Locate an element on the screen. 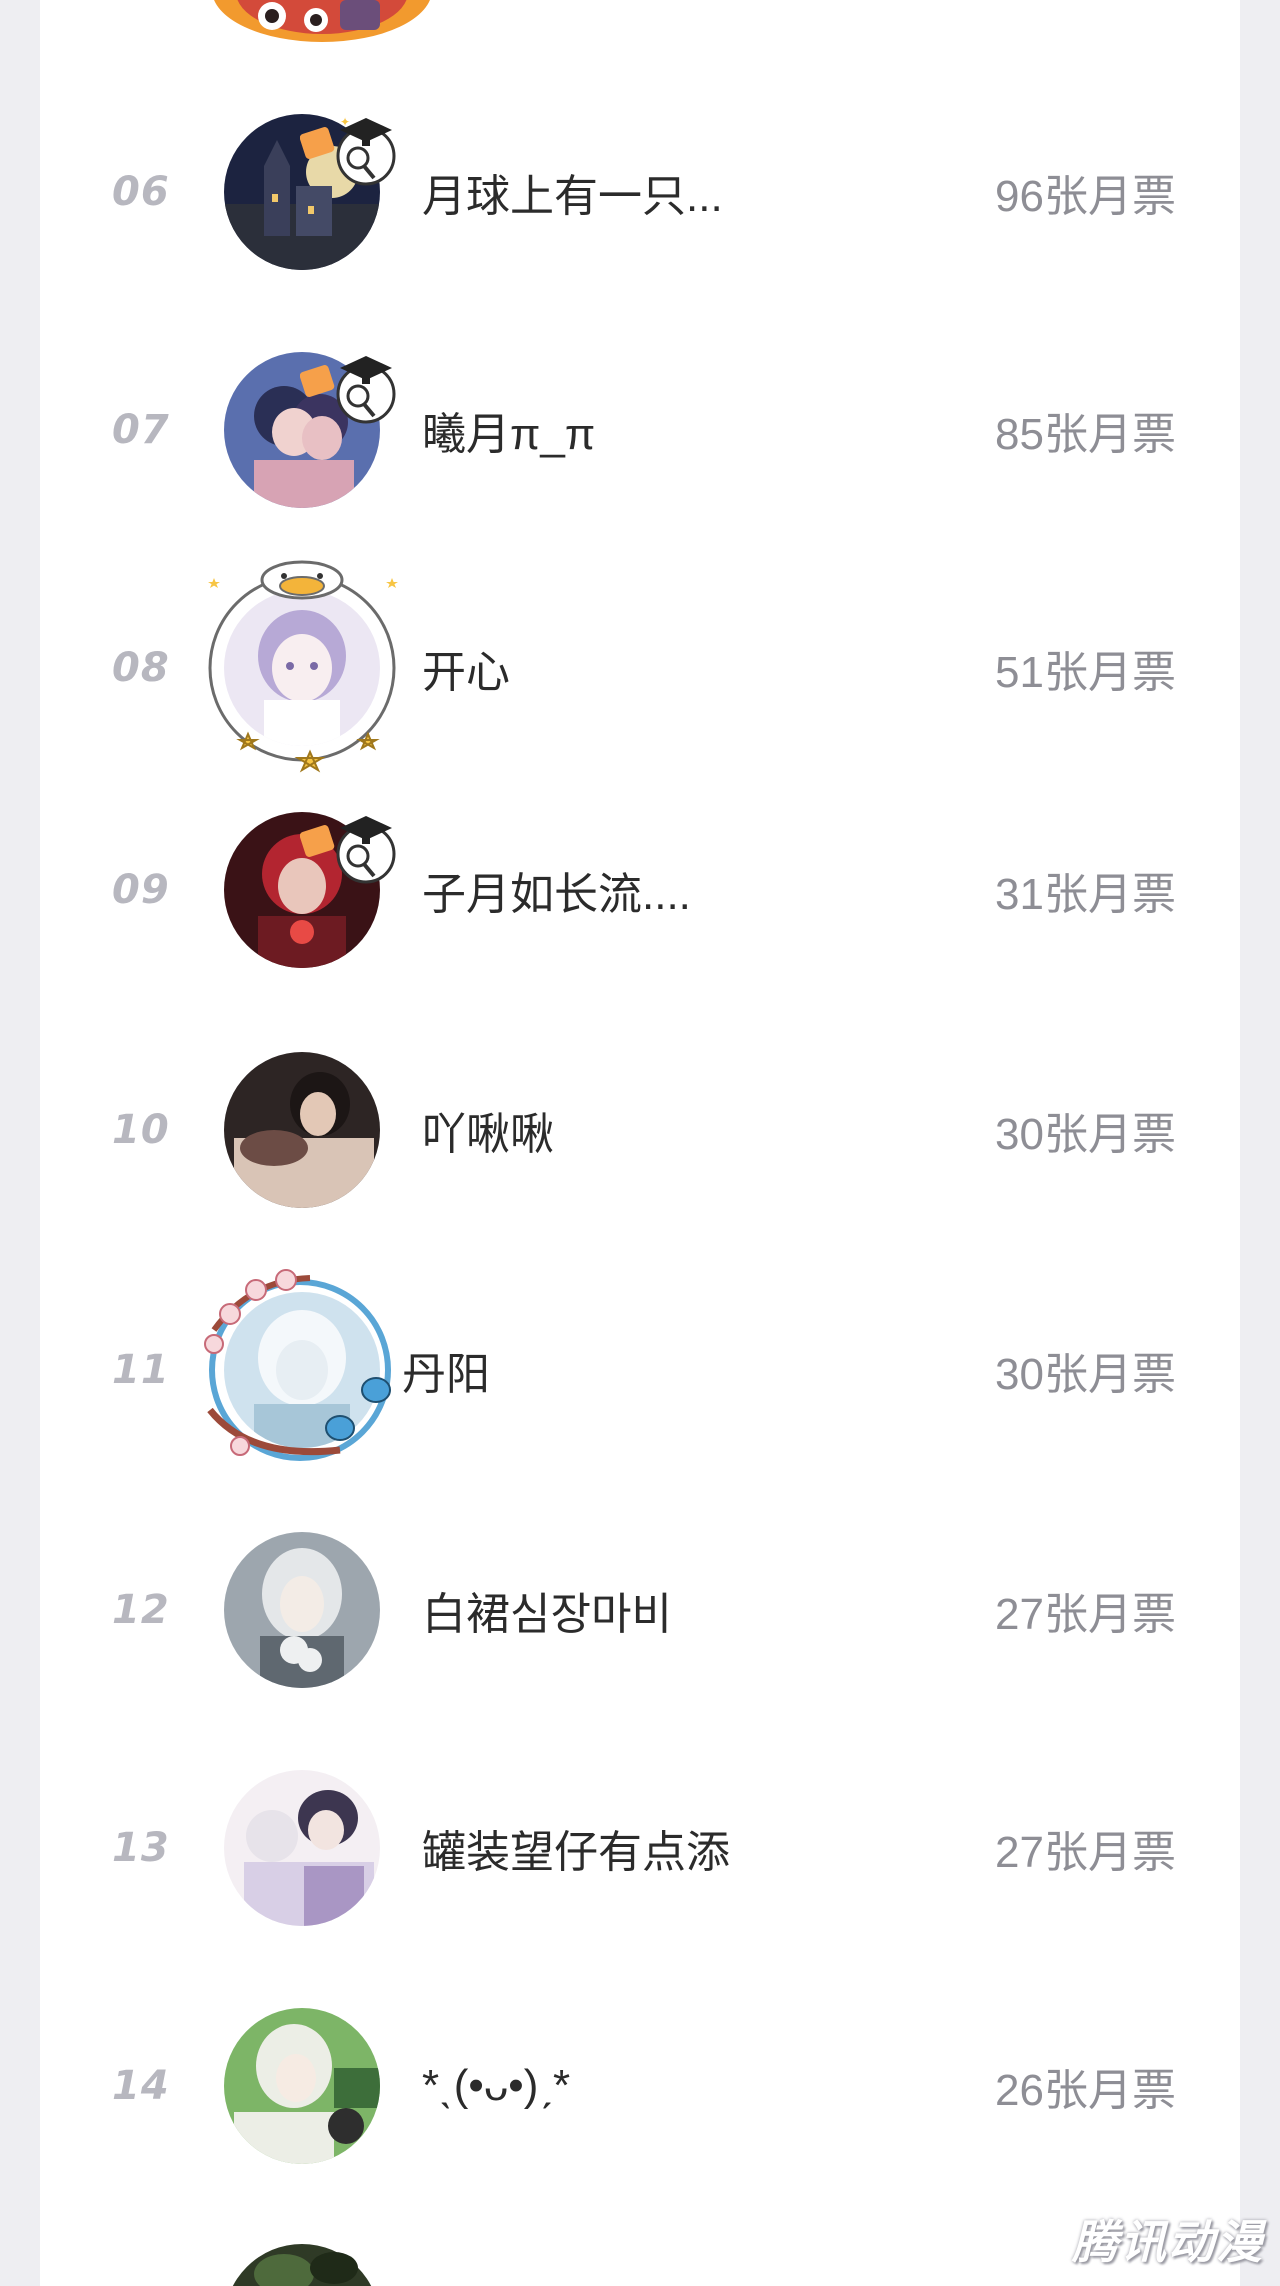 This screenshot has width=1280, height=2286. reader-badge-icon: ✦ is located at coordinates (348, 150).